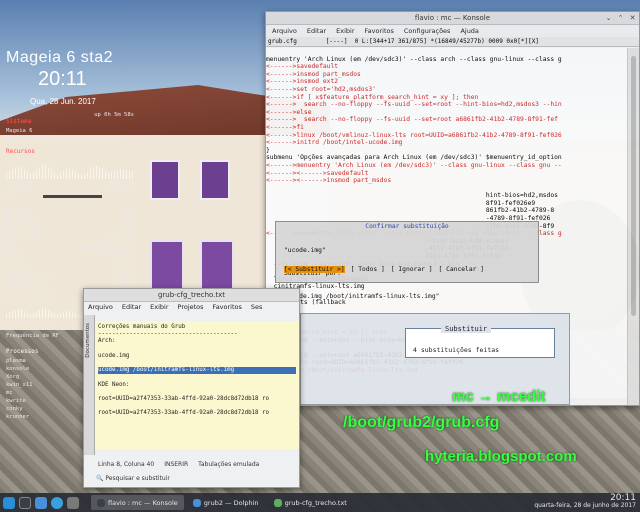  Describe the element at coordinates (121, 184) in the screenshot. I see `cpu2-label: CPU2: 3%` at that location.